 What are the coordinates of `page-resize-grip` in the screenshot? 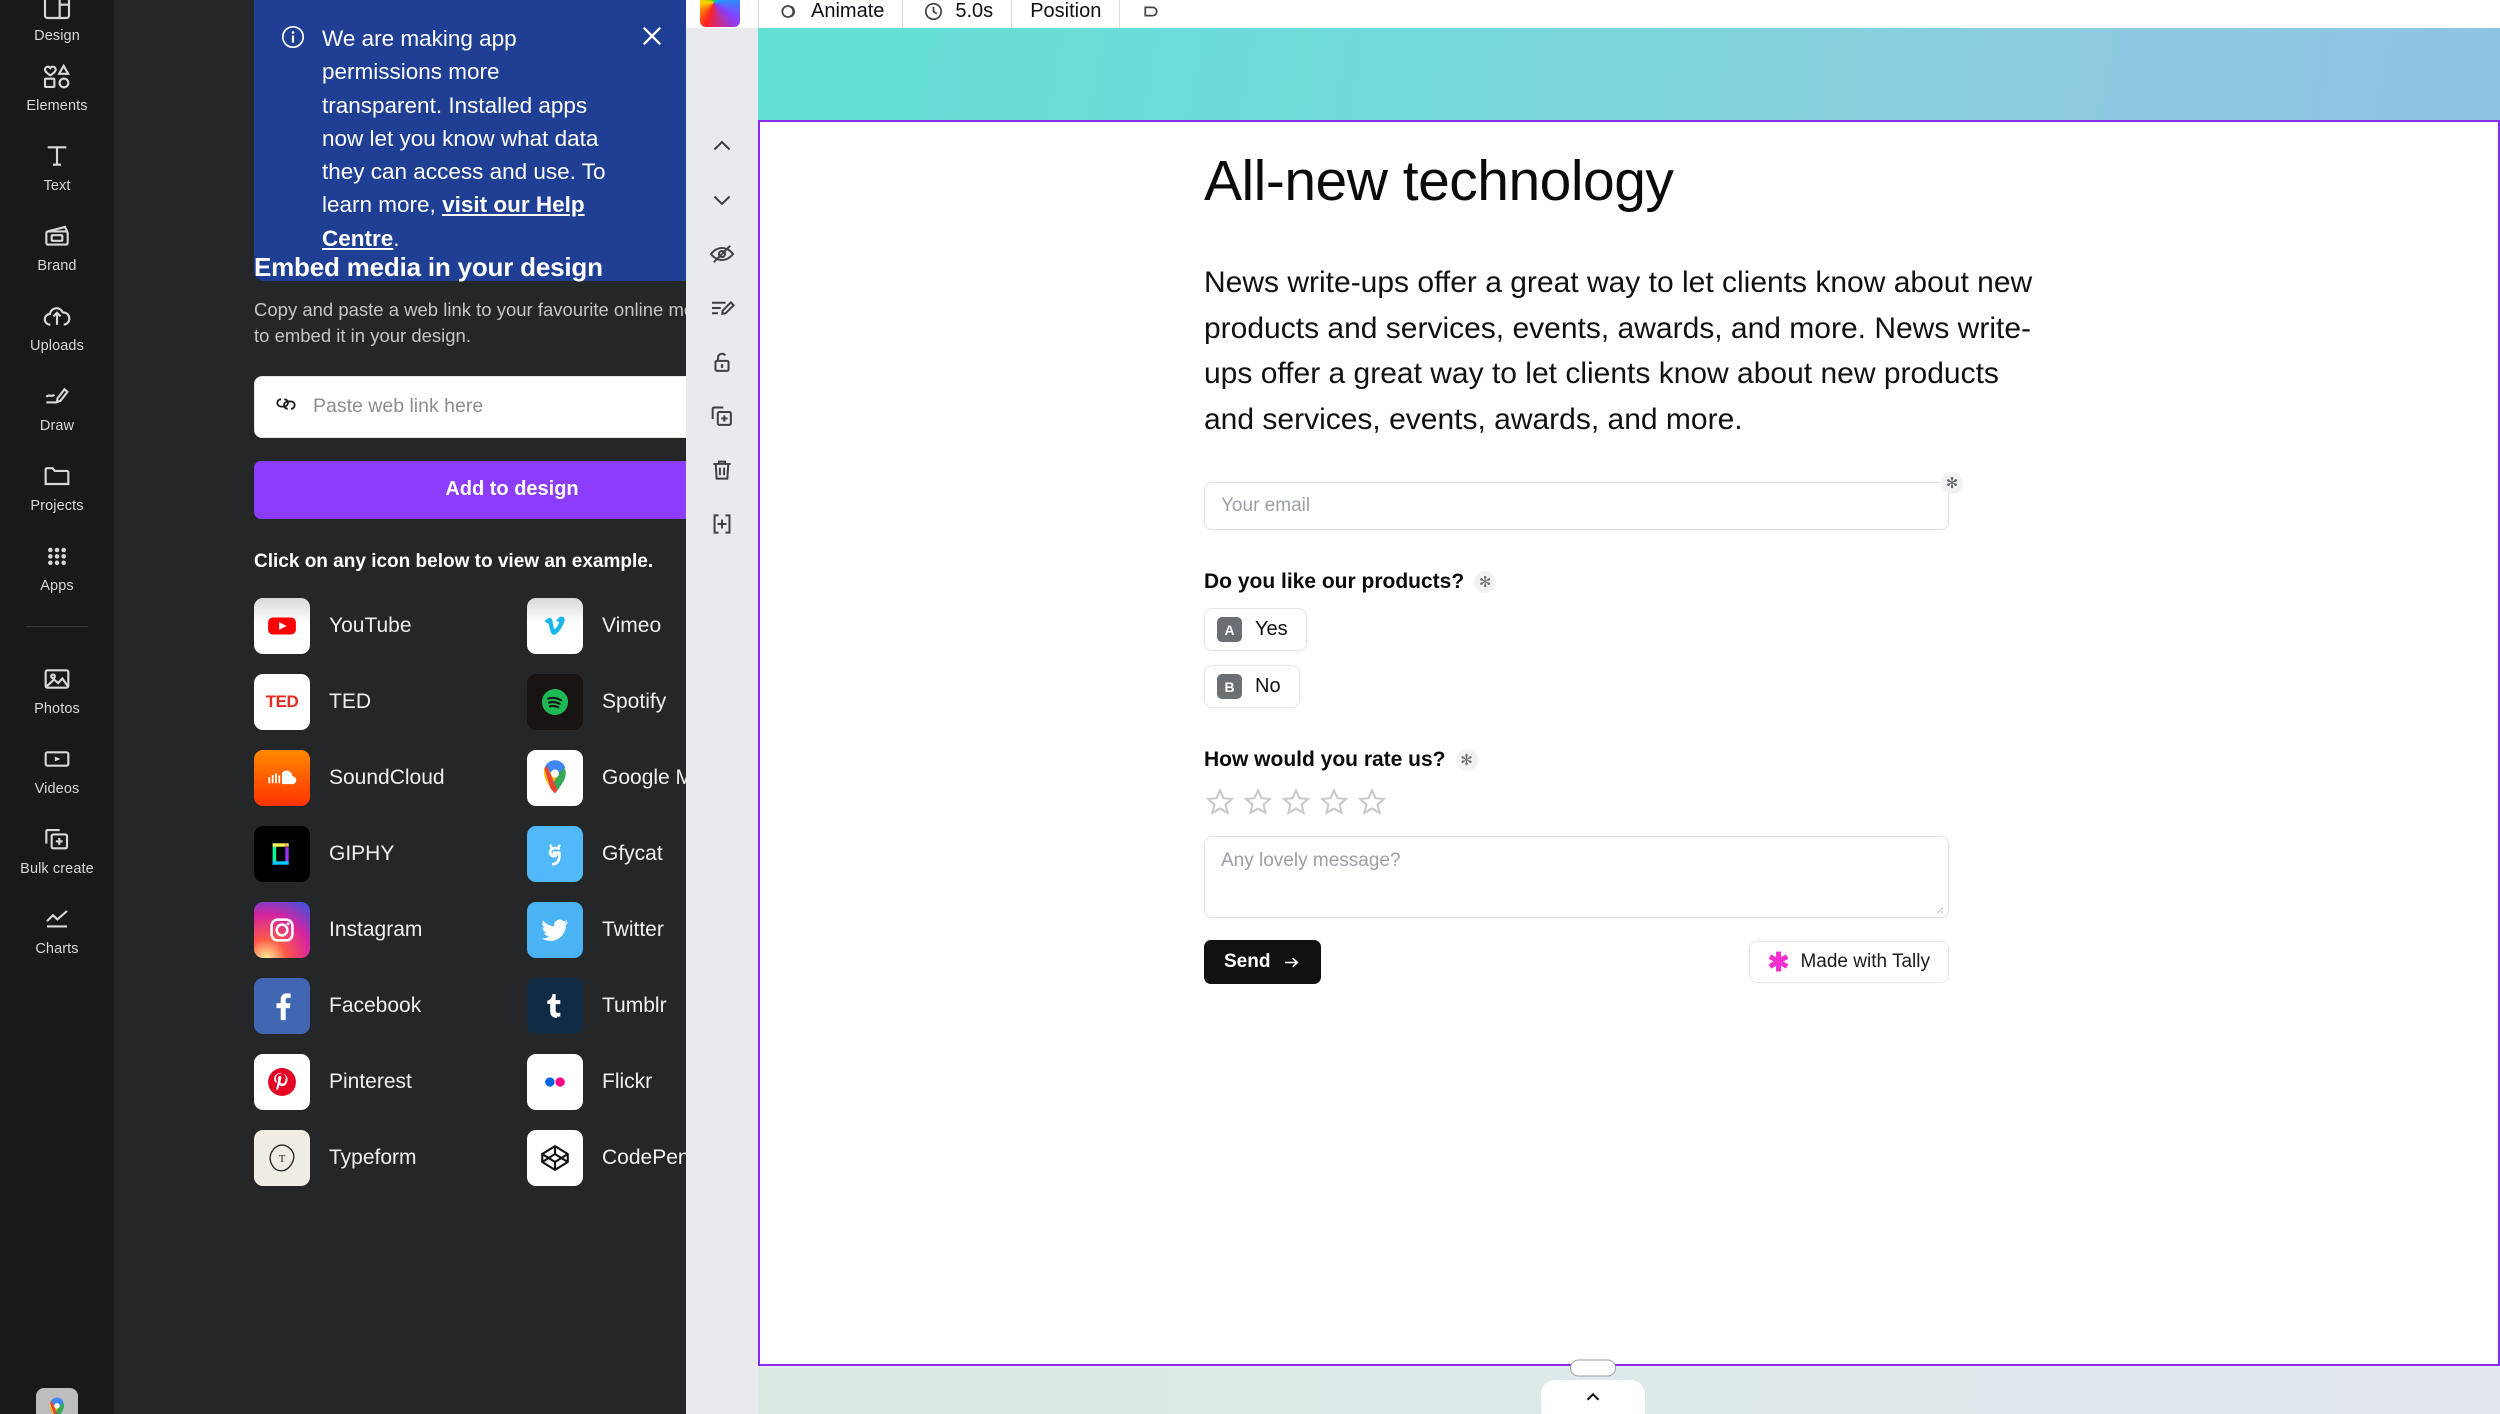 It's located at (1593, 1368).